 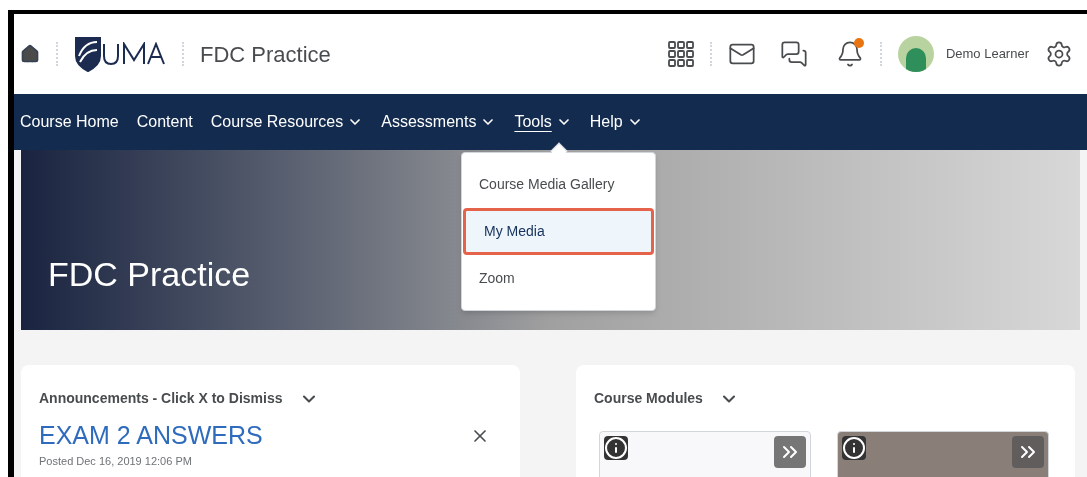 What do you see at coordinates (164, 122) in the screenshot?
I see `nav-link: Content` at bounding box center [164, 122].